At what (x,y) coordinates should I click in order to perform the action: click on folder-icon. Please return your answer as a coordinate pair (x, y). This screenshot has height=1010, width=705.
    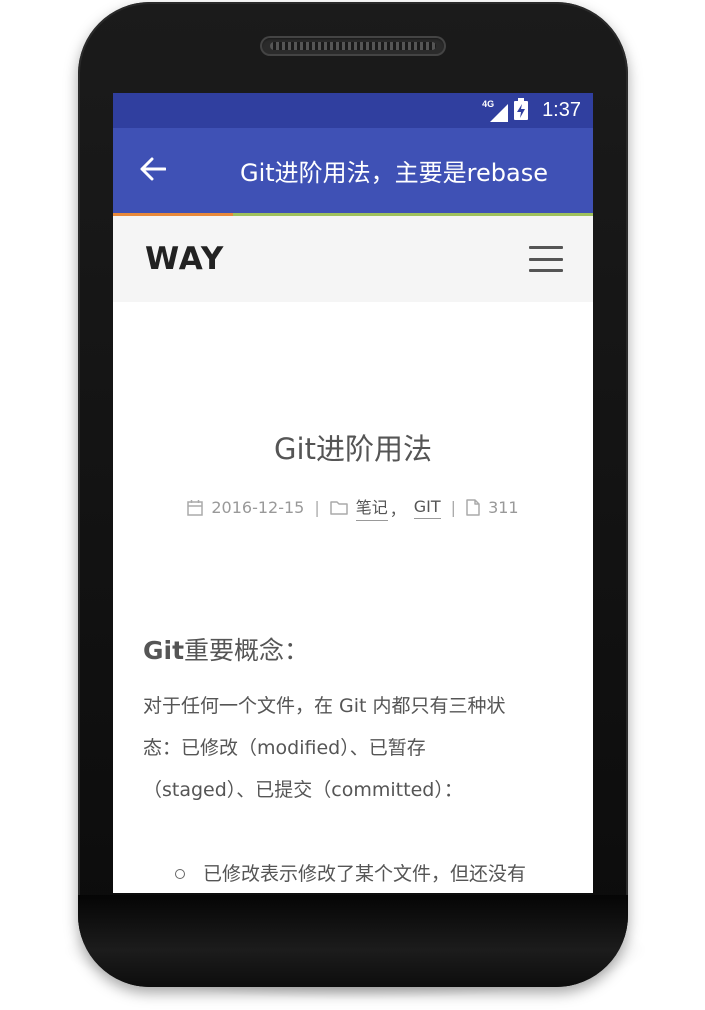
    Looking at the image, I should click on (339, 507).